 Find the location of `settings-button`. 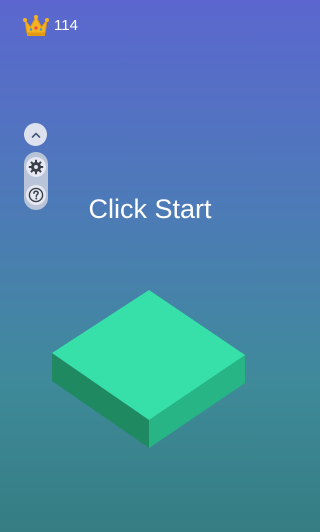

settings-button is located at coordinates (36, 167).